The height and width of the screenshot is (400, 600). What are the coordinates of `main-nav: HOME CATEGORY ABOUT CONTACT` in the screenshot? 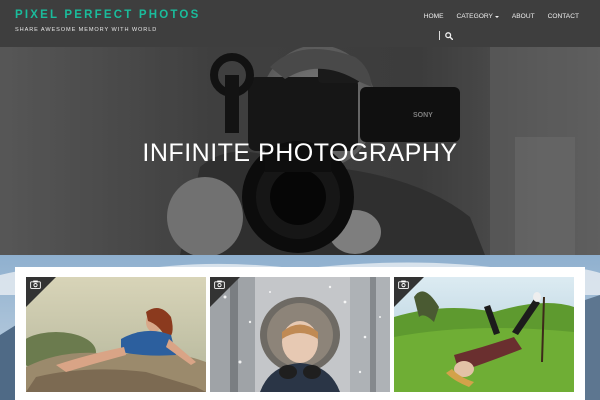 It's located at (495, 16).